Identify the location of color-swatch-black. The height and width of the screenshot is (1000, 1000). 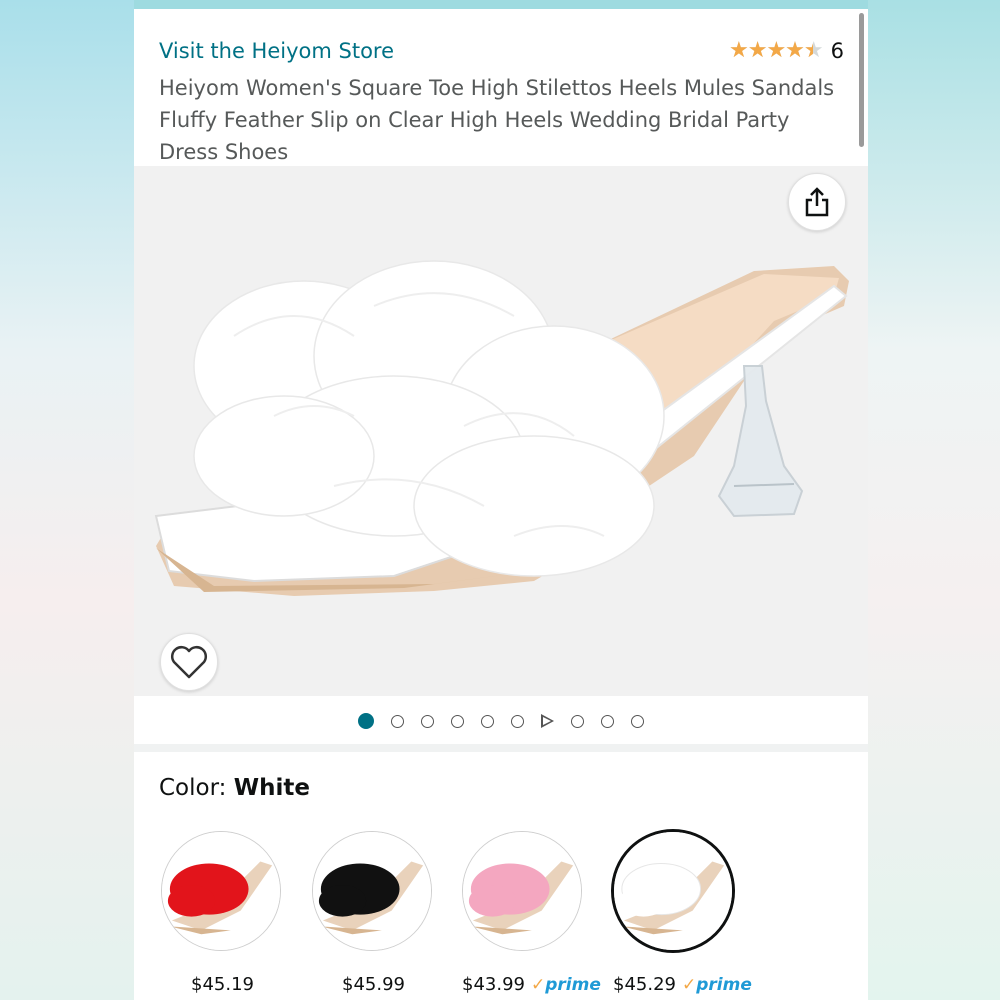
(372, 891).